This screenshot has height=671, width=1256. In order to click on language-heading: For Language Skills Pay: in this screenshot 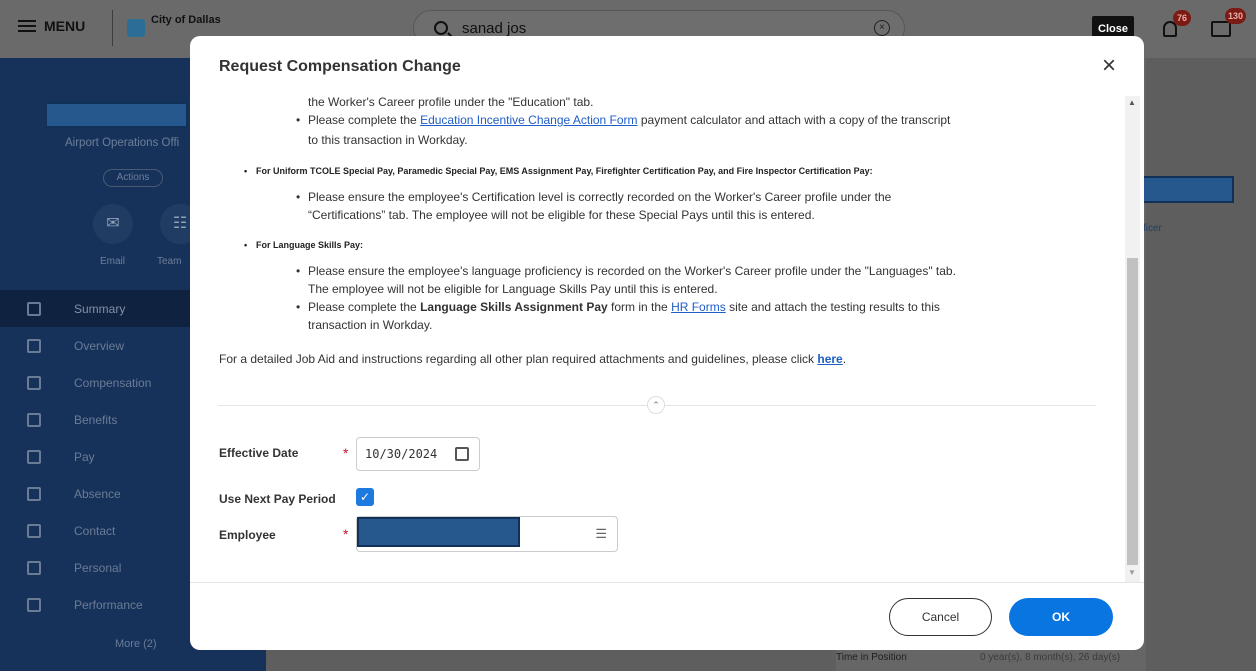, I will do `click(303, 245)`.